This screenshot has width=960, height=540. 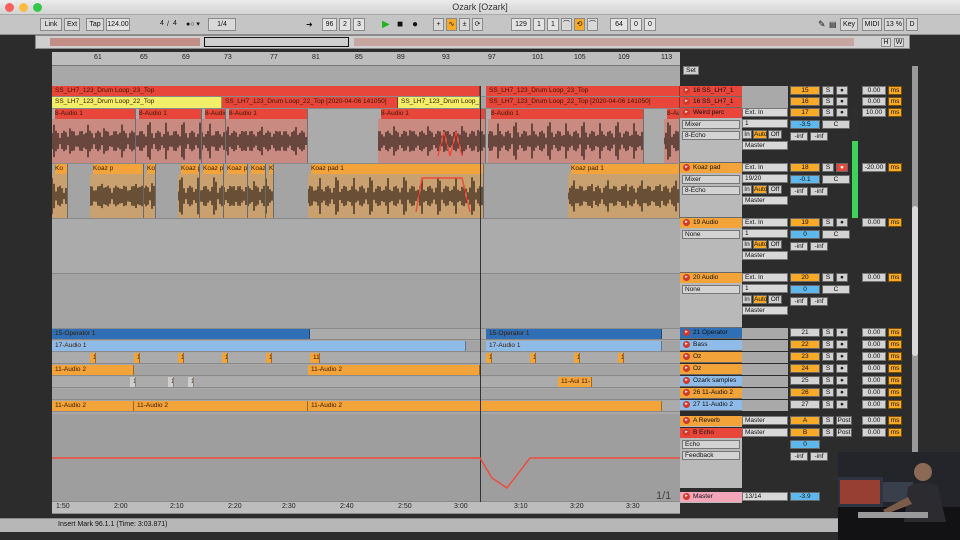 I want to click on track-header: ▸ 16 SS_LH7_1, so click(x=711, y=91).